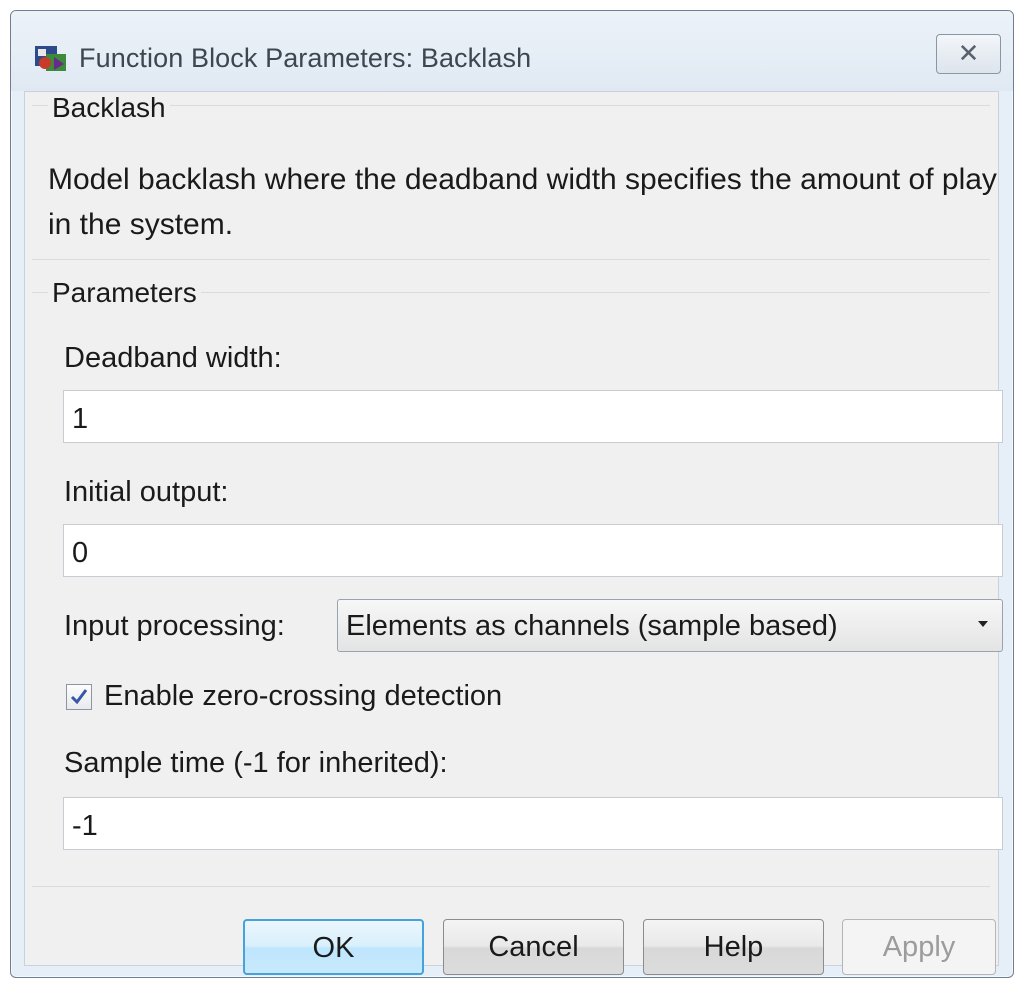 This screenshot has width=1020, height=982. I want to click on checkmark-icon, so click(79, 697).